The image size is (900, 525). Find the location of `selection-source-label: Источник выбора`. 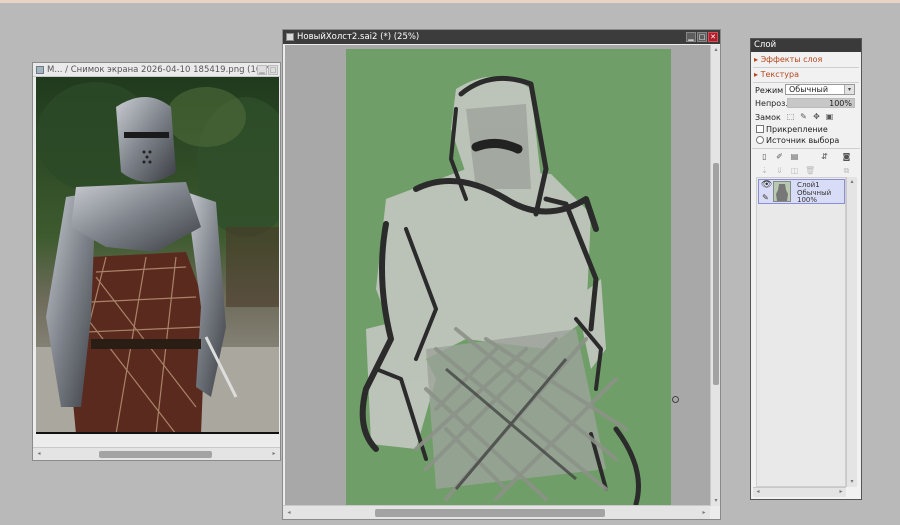

selection-source-label: Источник выбора is located at coordinates (803, 140).